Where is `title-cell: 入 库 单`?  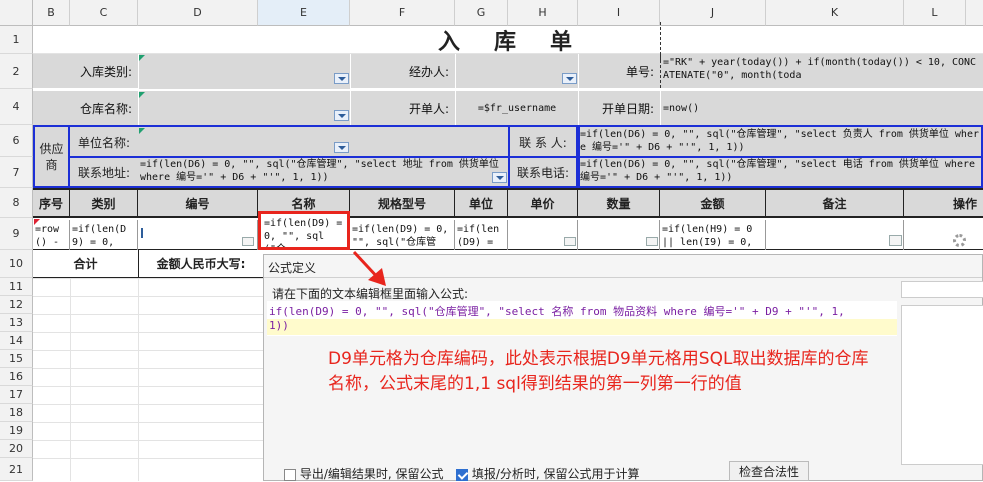
title-cell: 入 库 单 is located at coordinates (508, 40).